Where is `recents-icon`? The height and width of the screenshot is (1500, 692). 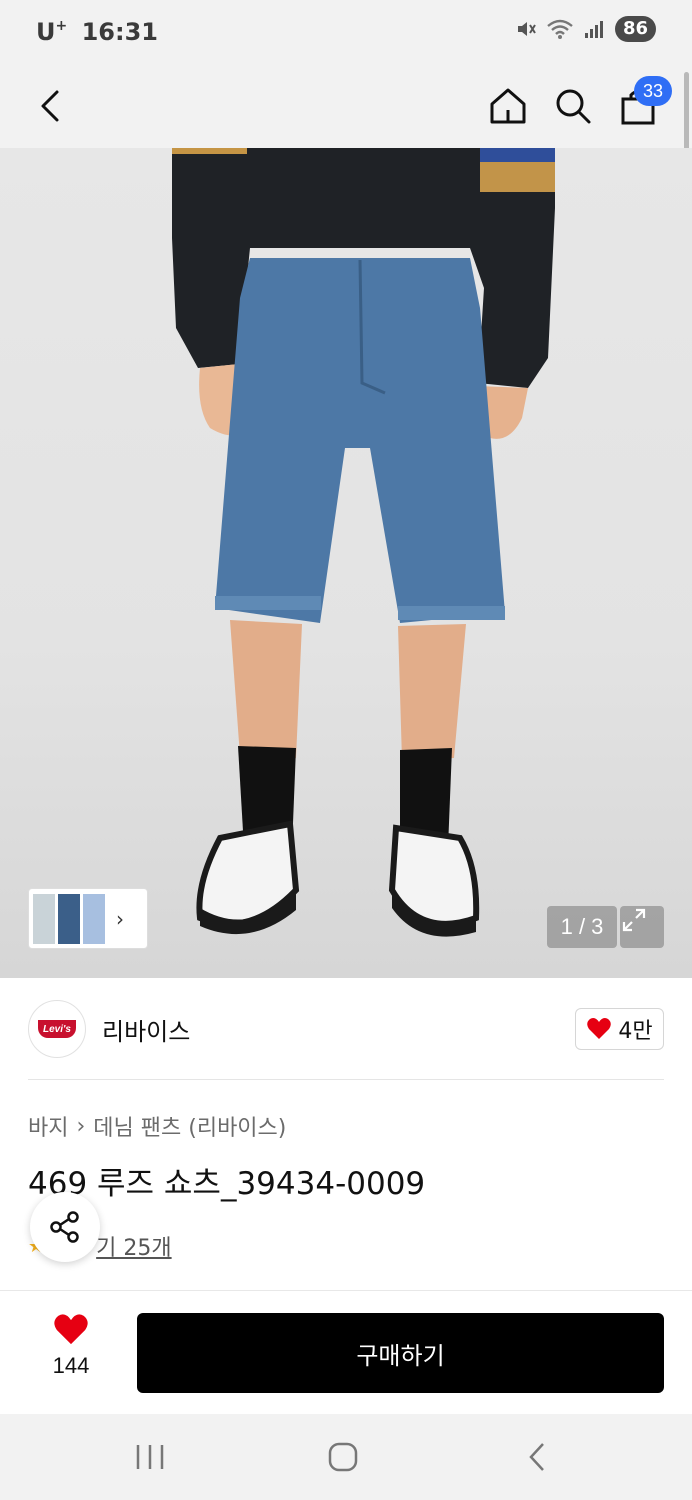
recents-icon is located at coordinates (150, 1457).